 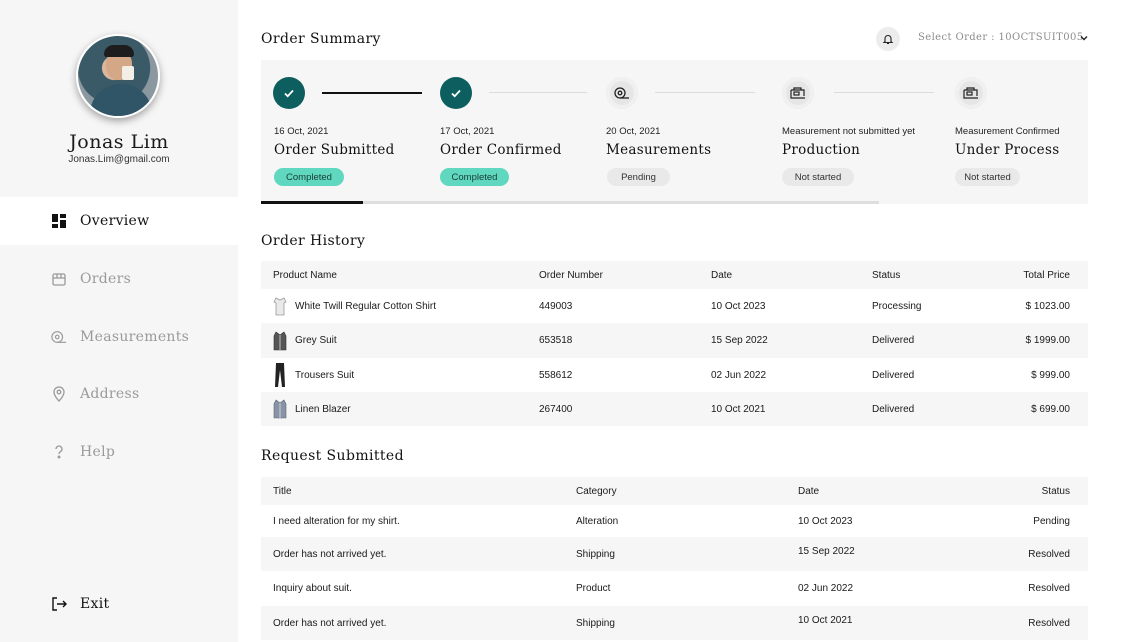 What do you see at coordinates (119, 337) in the screenshot?
I see `sidebar-item-measurements: Measurements` at bounding box center [119, 337].